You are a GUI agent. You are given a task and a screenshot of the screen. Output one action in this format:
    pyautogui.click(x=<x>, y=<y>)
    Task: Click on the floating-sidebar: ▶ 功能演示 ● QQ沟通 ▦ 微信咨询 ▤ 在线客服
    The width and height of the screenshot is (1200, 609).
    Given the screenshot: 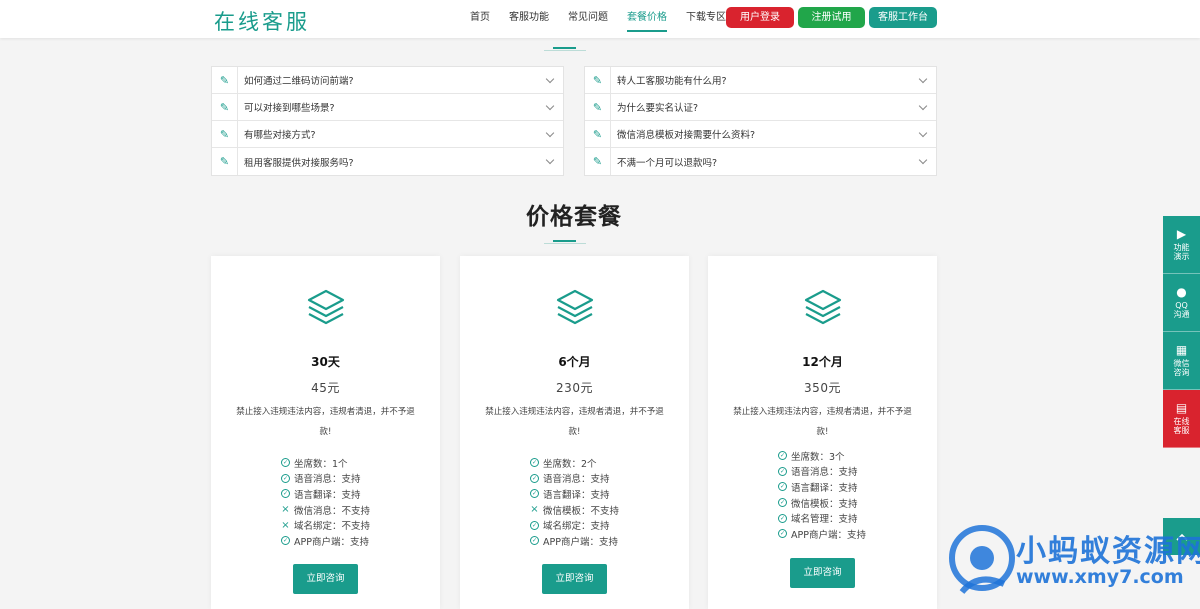 What is the action you would take?
    pyautogui.click(x=1181, y=332)
    